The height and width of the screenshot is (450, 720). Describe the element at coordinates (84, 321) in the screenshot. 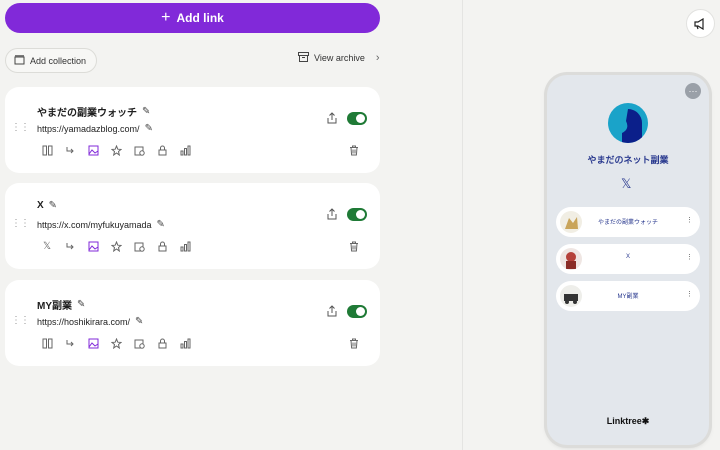

I see `link-url-text: https://hoshikirara.com/` at that location.